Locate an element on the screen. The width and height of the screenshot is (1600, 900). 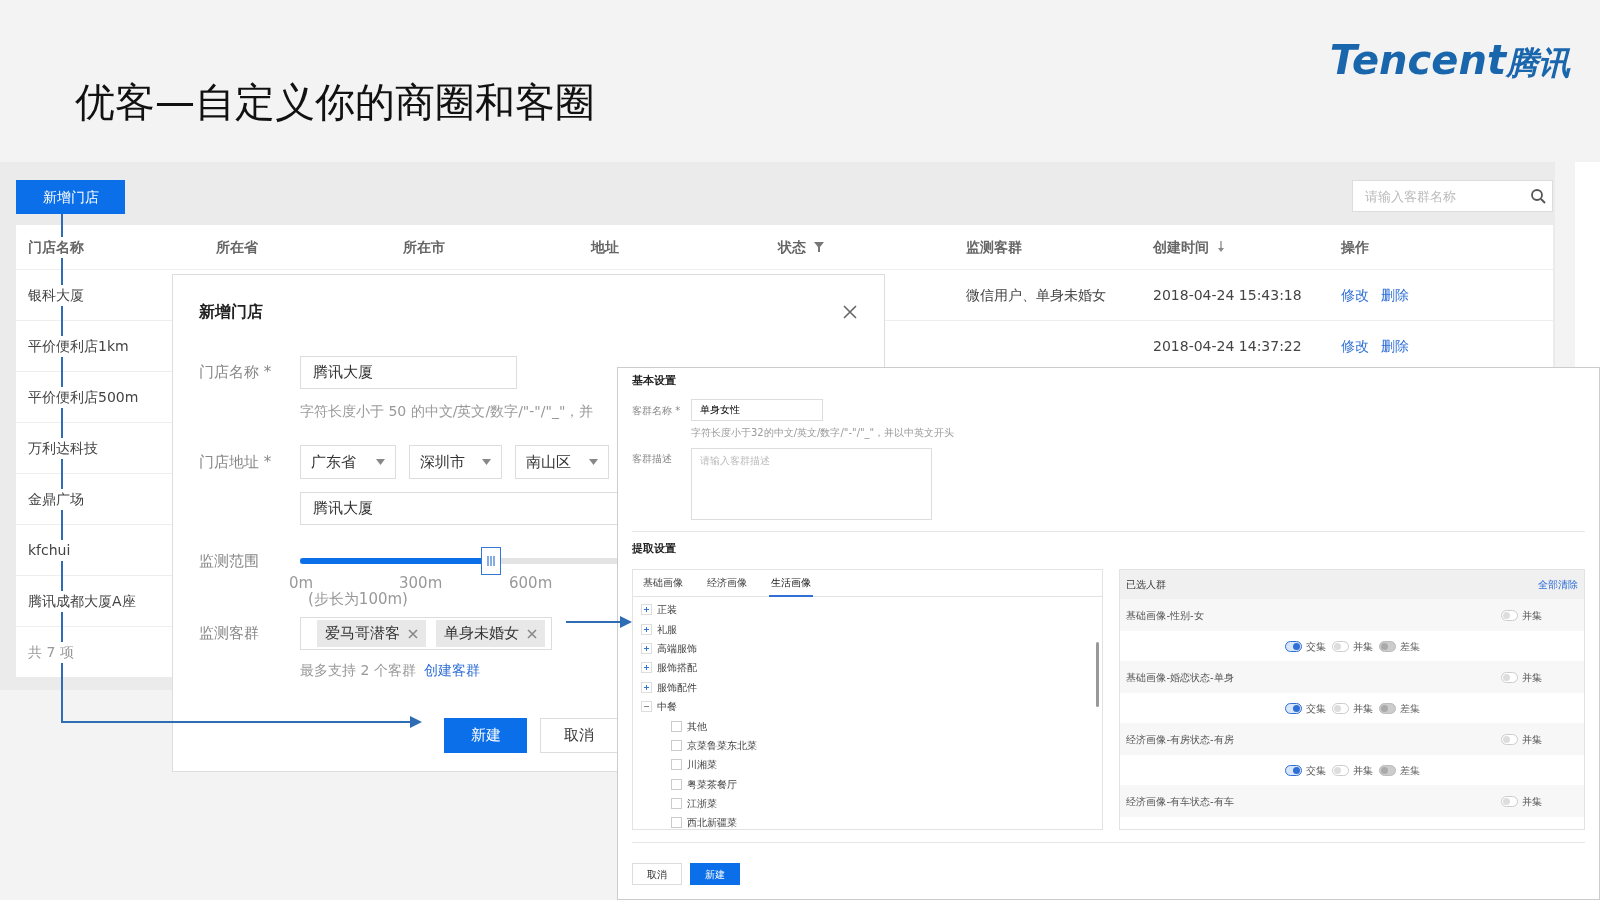
tag-field: 爱马哥潜客 单身未婚女 is located at coordinates (426, 633).